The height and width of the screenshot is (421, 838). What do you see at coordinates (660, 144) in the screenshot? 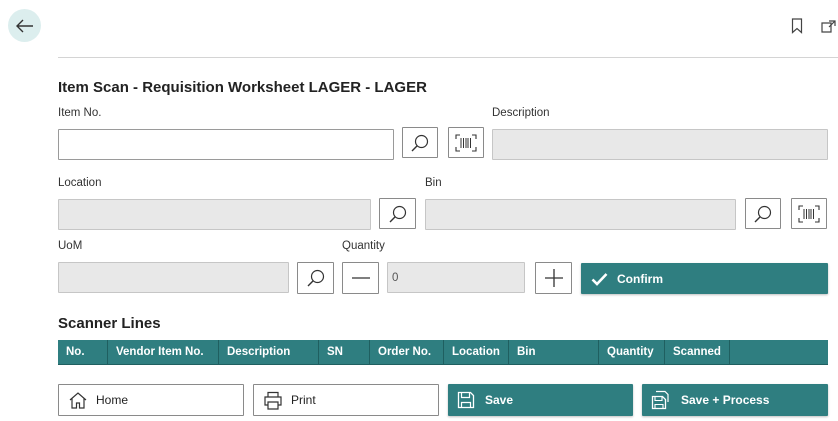
I see `description-field` at bounding box center [660, 144].